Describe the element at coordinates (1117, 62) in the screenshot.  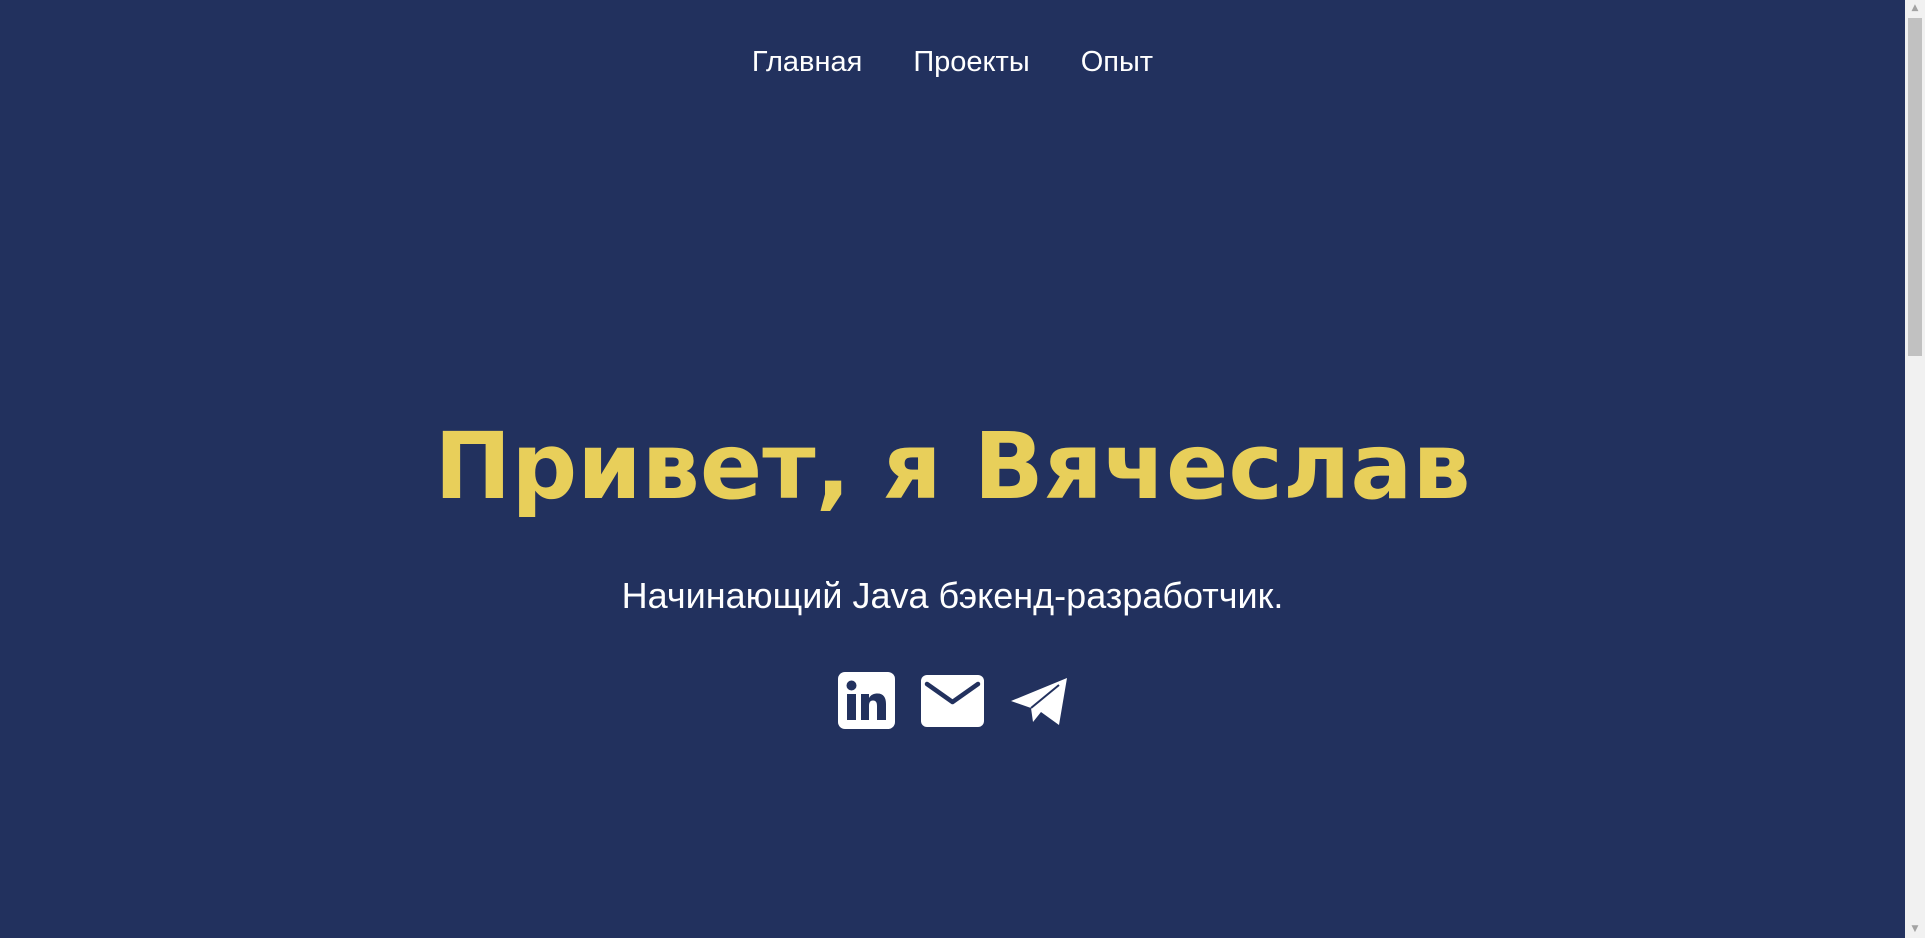
I see `nav-item-experience: Опыт` at that location.